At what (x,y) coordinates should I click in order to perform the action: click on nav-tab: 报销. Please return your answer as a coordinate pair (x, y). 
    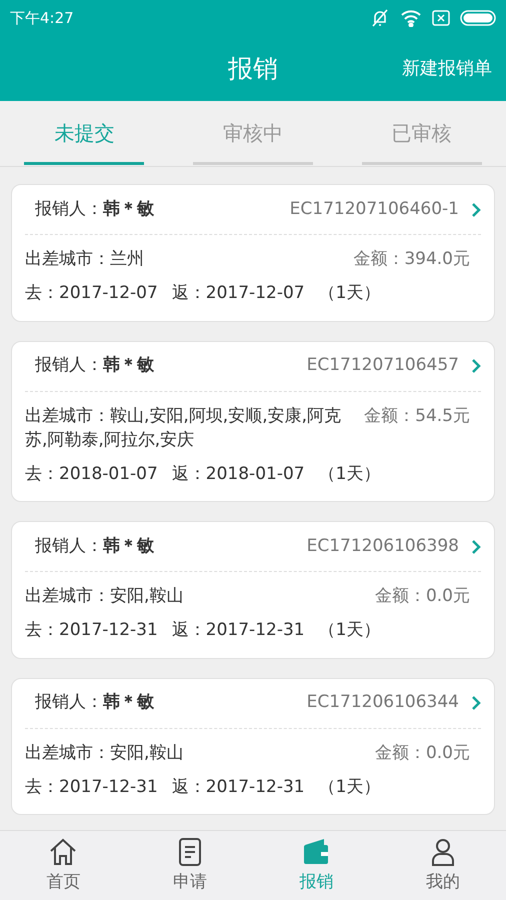
    Looking at the image, I should click on (316, 865).